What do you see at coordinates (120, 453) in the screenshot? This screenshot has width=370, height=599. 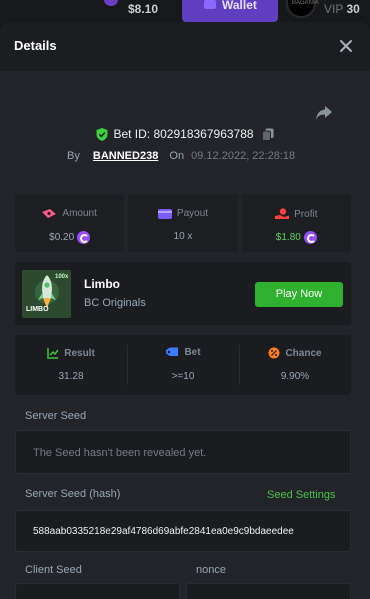 I see `server-seed-value: The Seed hasn't been revealed yet.` at bounding box center [120, 453].